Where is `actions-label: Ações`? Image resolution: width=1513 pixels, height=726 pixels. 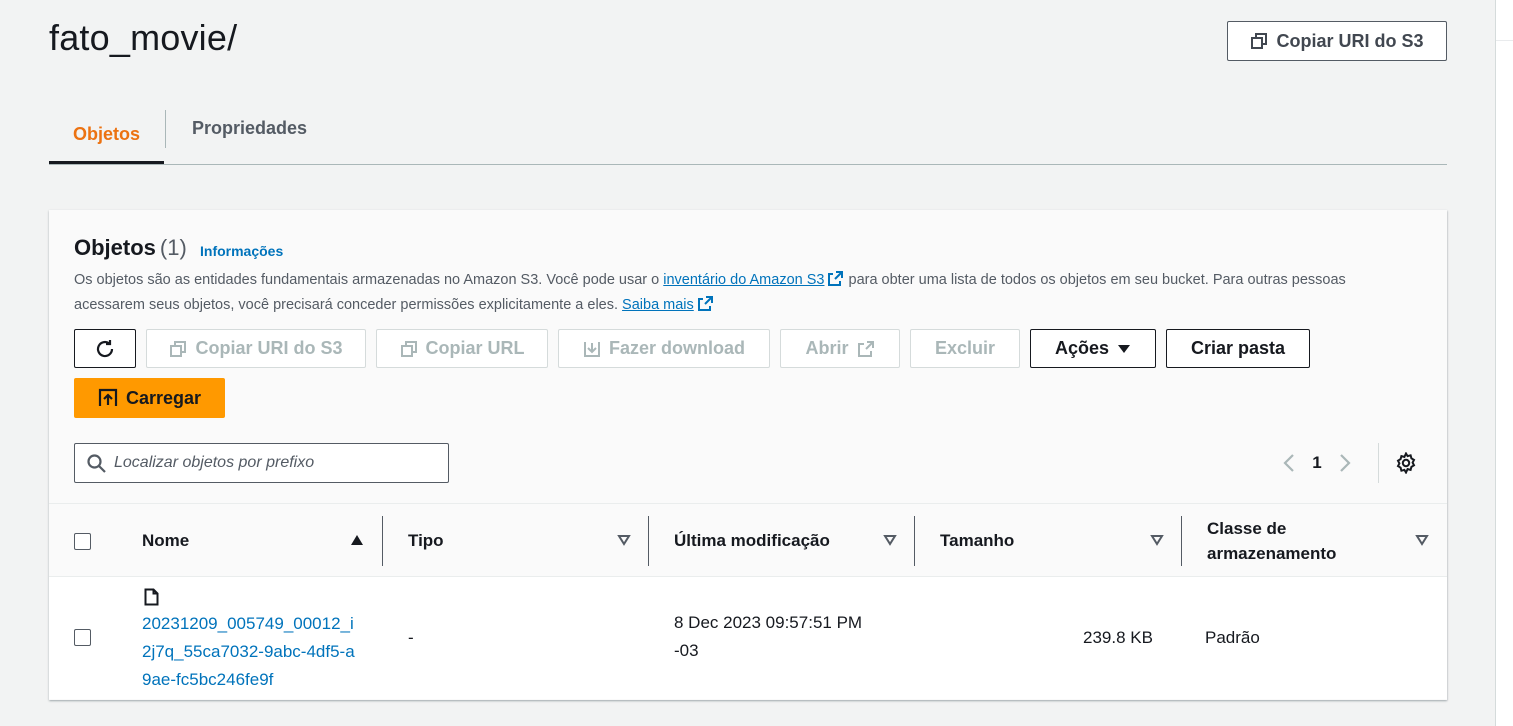 actions-label: Ações is located at coordinates (1082, 348).